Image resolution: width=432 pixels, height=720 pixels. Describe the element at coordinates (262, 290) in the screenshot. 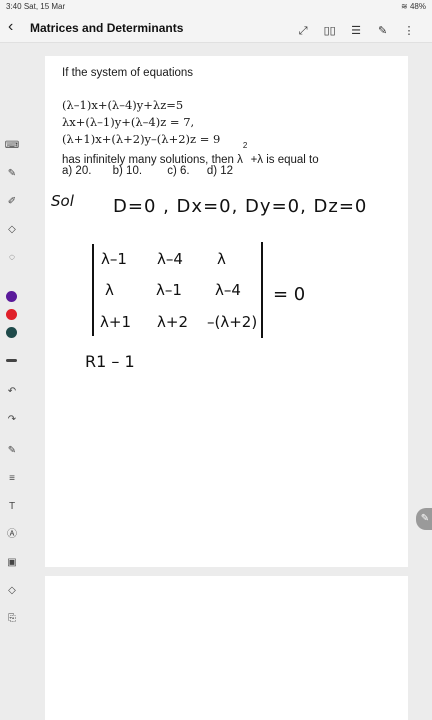

I see `matrix-bar-right` at that location.